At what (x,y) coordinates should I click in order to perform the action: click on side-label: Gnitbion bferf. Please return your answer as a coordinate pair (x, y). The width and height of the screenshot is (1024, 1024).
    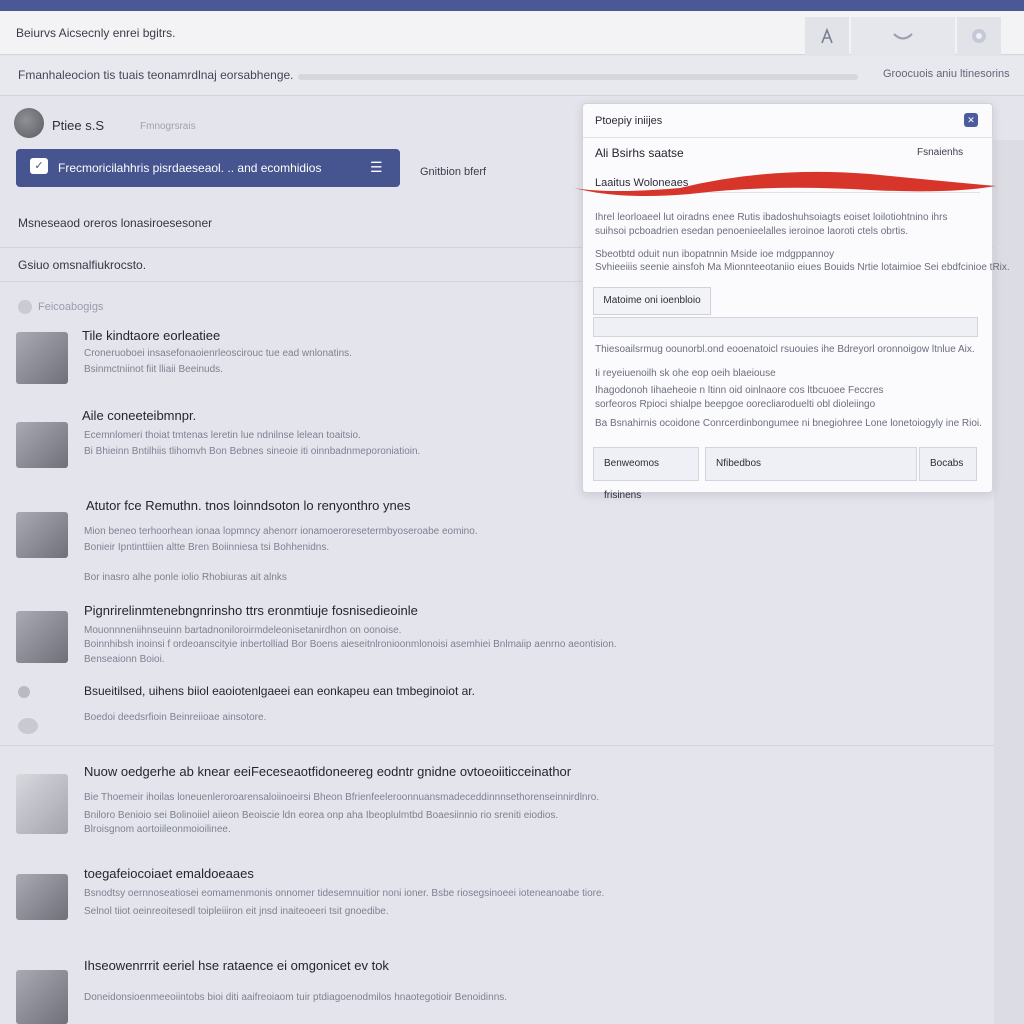
    Looking at the image, I should click on (453, 172).